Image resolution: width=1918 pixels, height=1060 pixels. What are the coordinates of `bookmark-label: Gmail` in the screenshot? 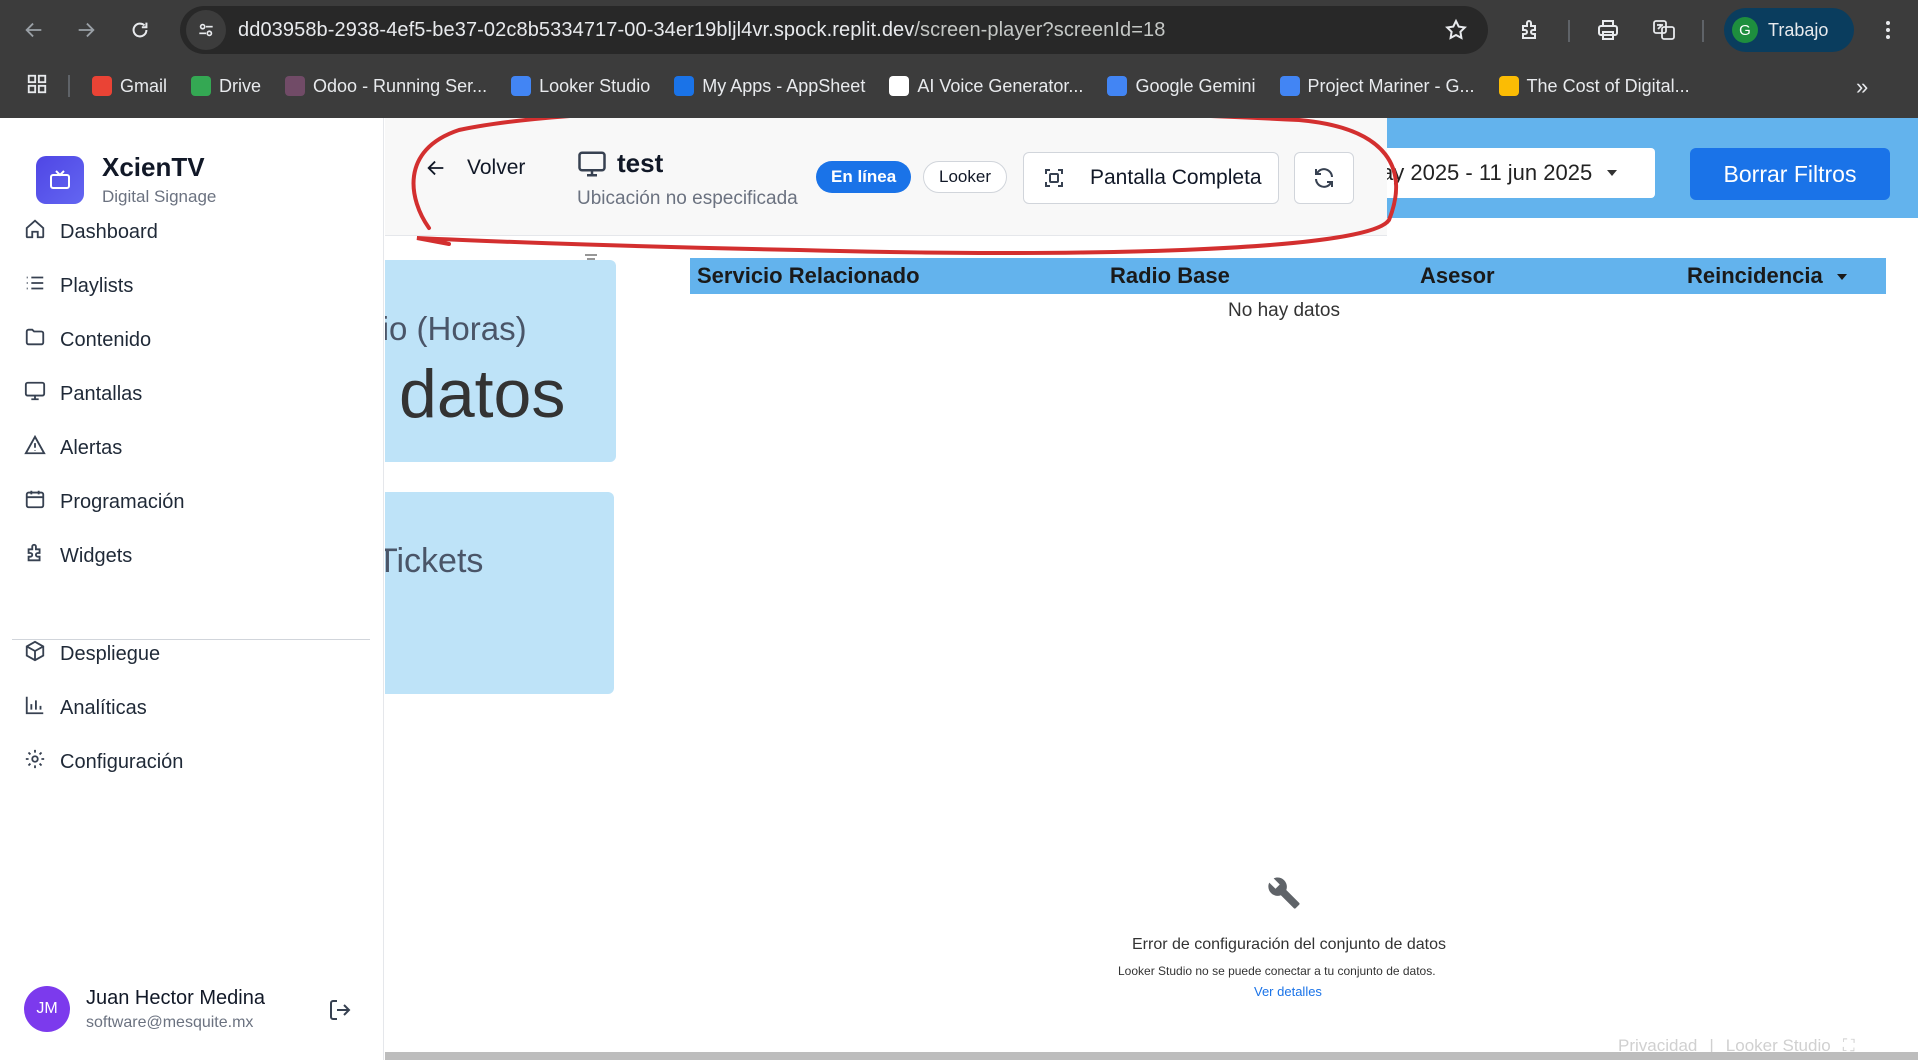 It's located at (144, 85).